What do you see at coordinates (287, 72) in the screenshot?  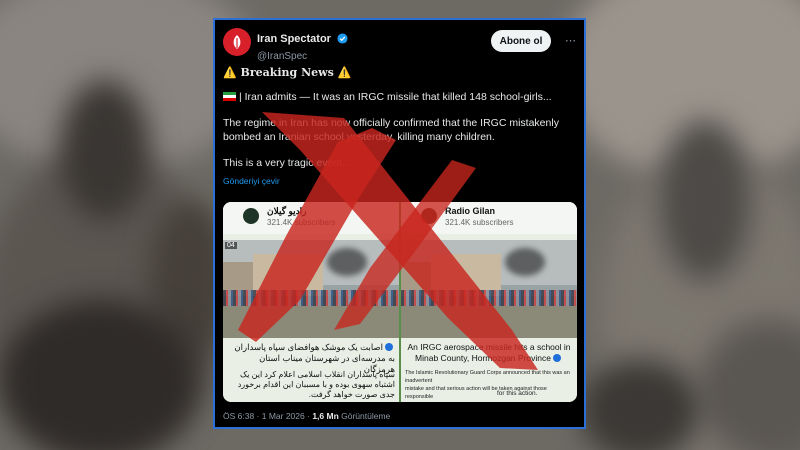 I see `breaking-news-line: ⚠️ Breaking News ⚠️` at bounding box center [287, 72].